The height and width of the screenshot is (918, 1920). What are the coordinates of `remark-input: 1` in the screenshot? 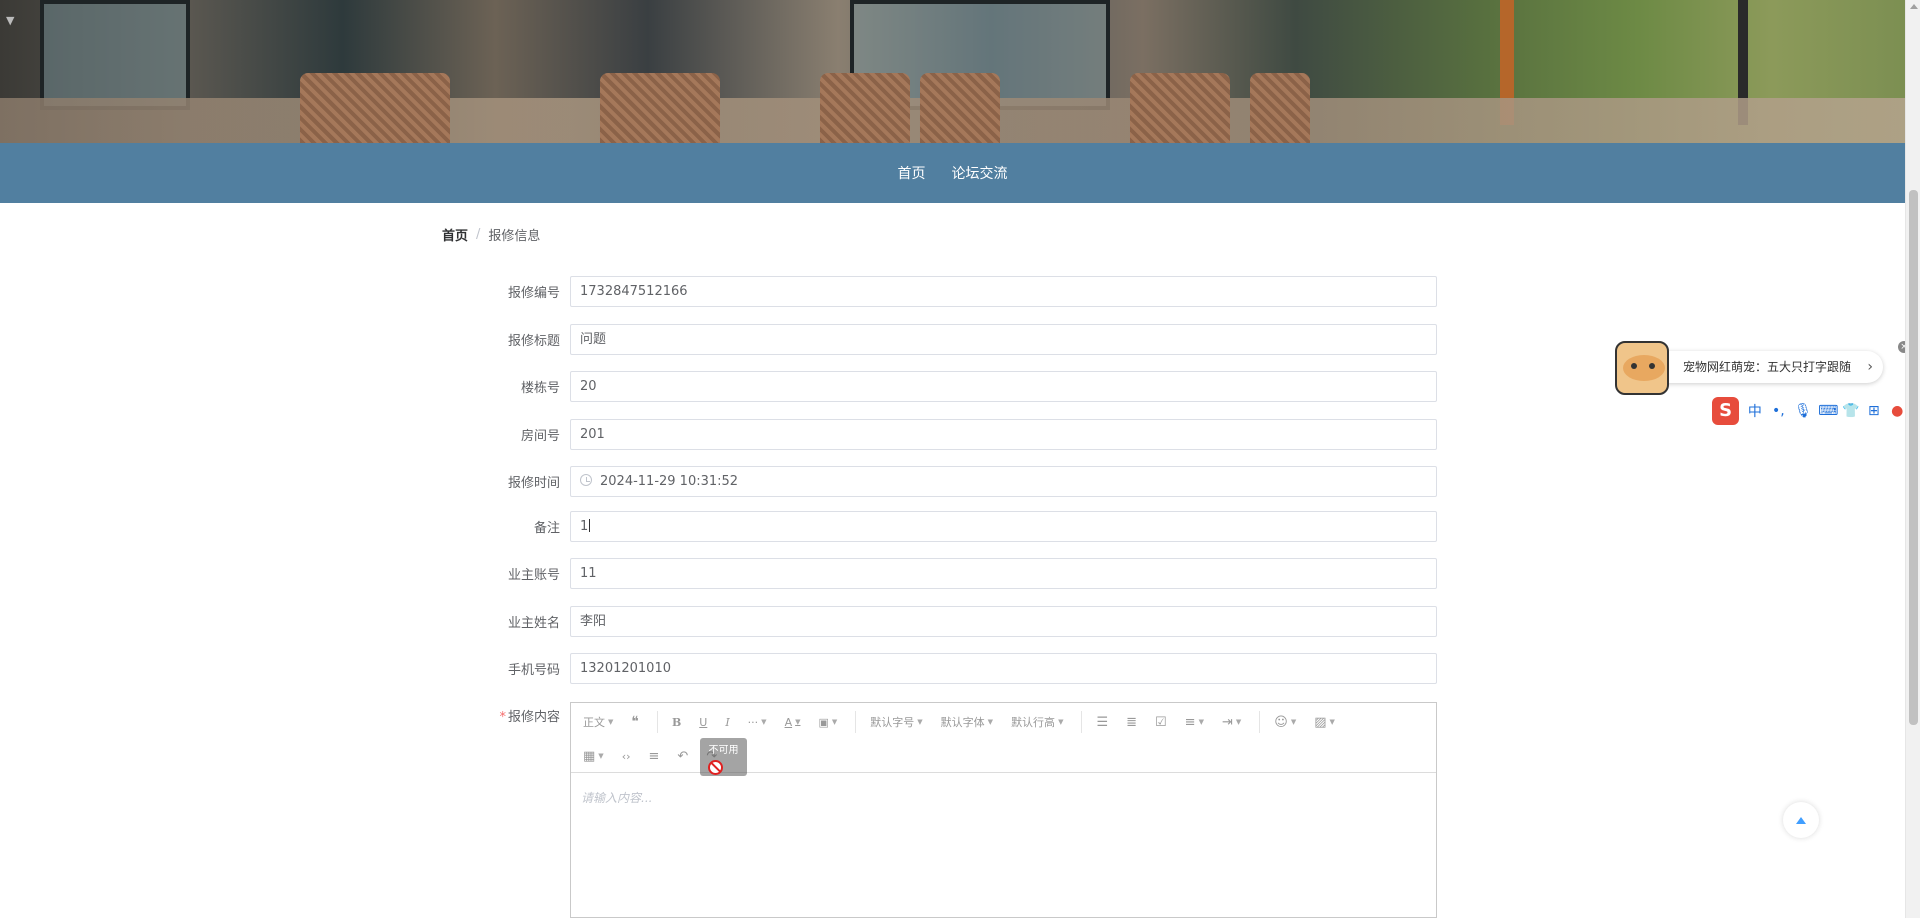 It's located at (1003, 526).